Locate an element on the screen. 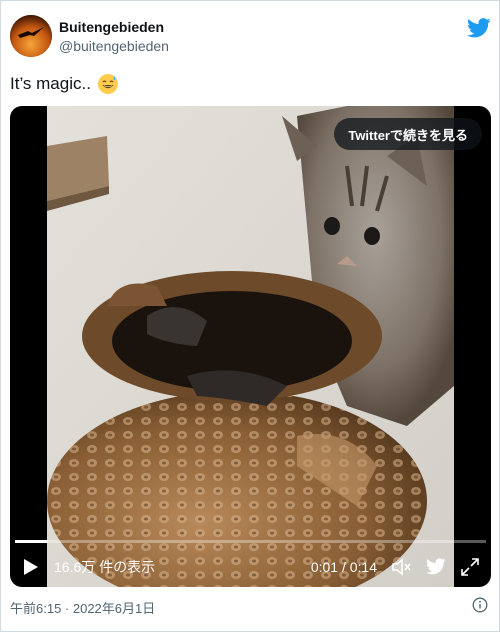 Image resolution: width=500 pixels, height=632 pixels. video-progress-bar is located at coordinates (250, 541).